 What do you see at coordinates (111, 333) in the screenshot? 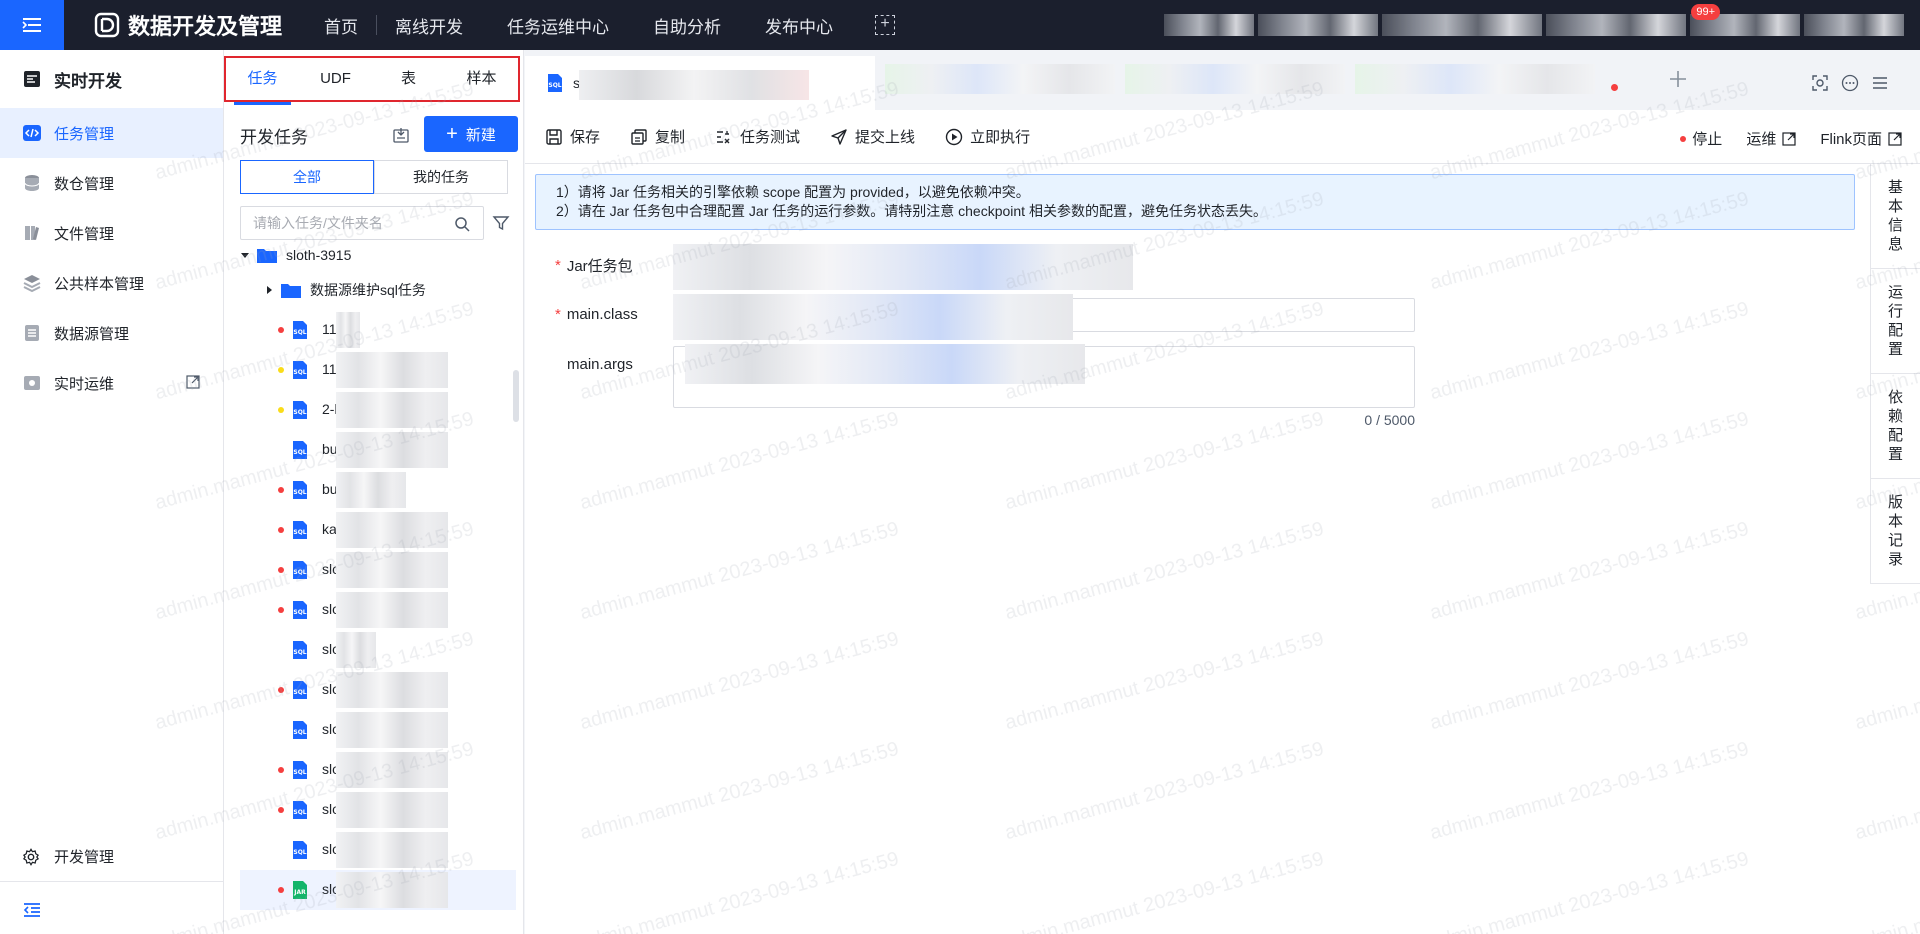
I see `sidebar-item-datasource: 数据源管理` at bounding box center [111, 333].